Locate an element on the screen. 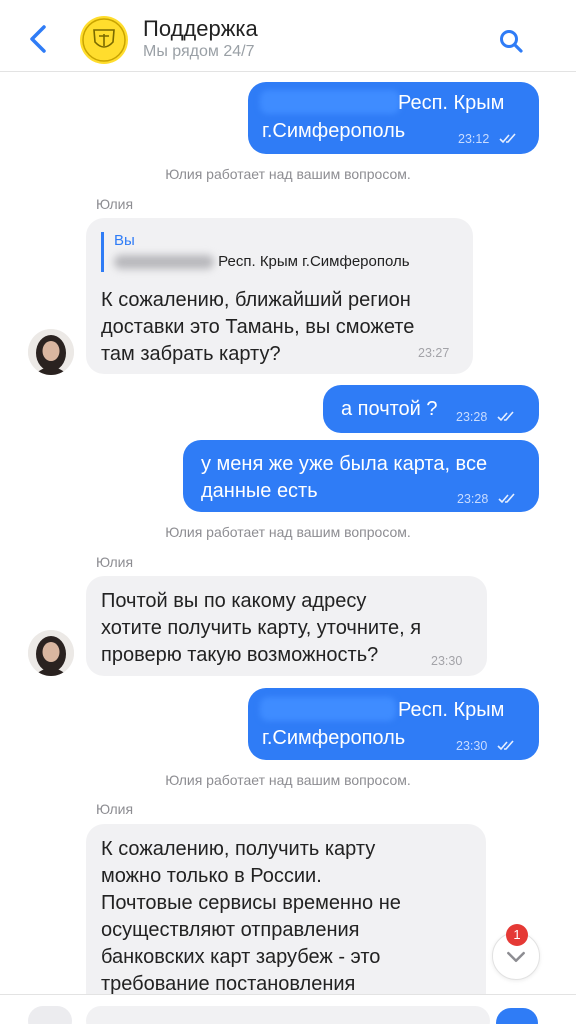 This screenshot has height=1024, width=576. reply-author: Вы is located at coordinates (124, 240).